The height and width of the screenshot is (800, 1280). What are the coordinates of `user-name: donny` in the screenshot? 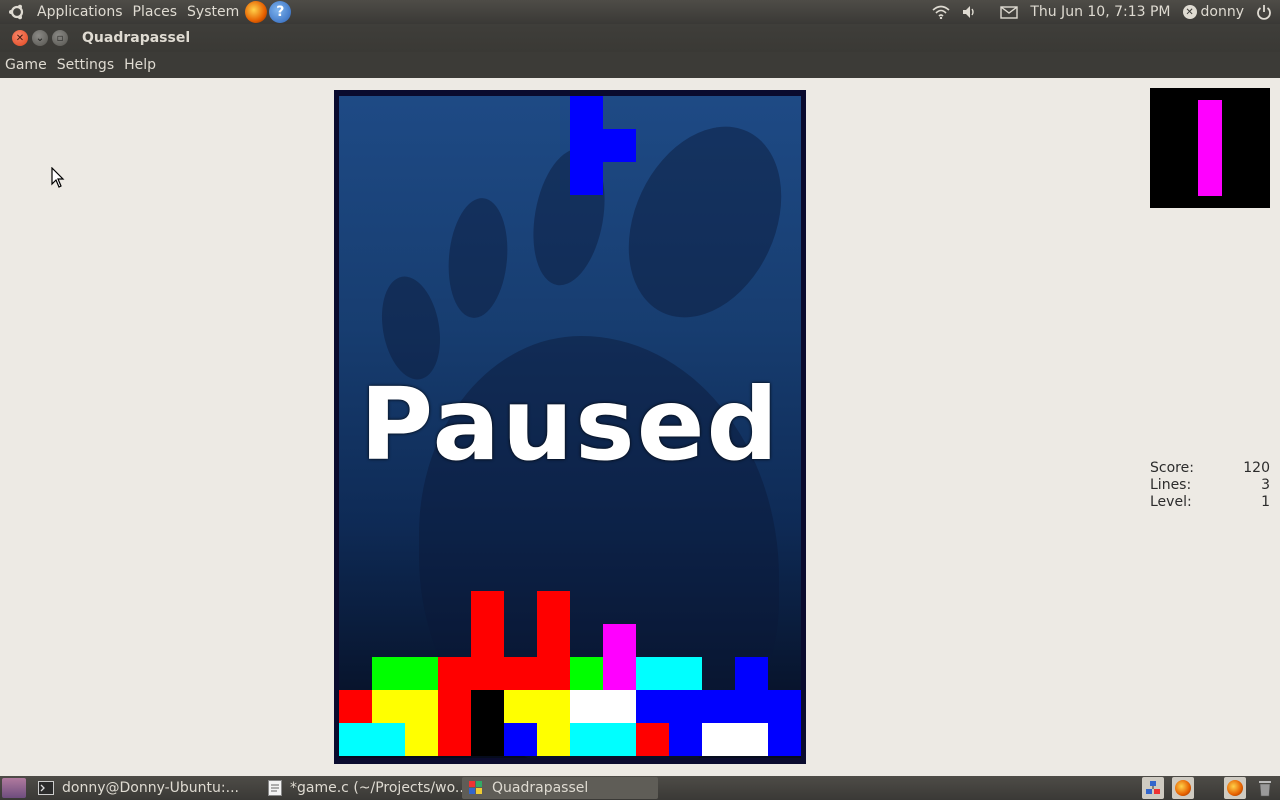 It's located at (1222, 12).